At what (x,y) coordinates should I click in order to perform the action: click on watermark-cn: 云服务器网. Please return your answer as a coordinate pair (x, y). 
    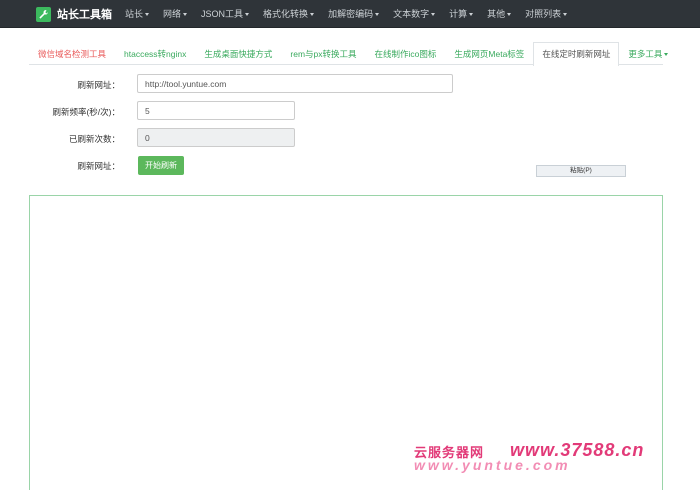
    Looking at the image, I should click on (449, 452).